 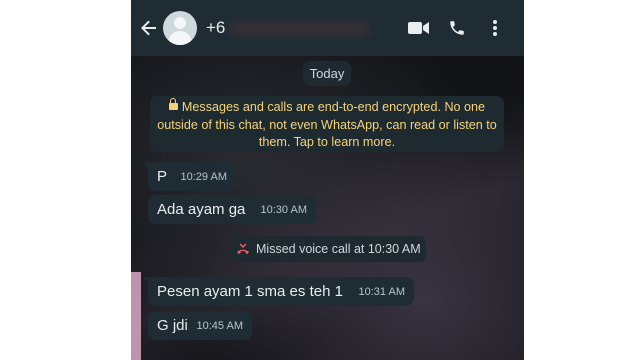 I want to click on lock-icon, so click(x=173, y=104).